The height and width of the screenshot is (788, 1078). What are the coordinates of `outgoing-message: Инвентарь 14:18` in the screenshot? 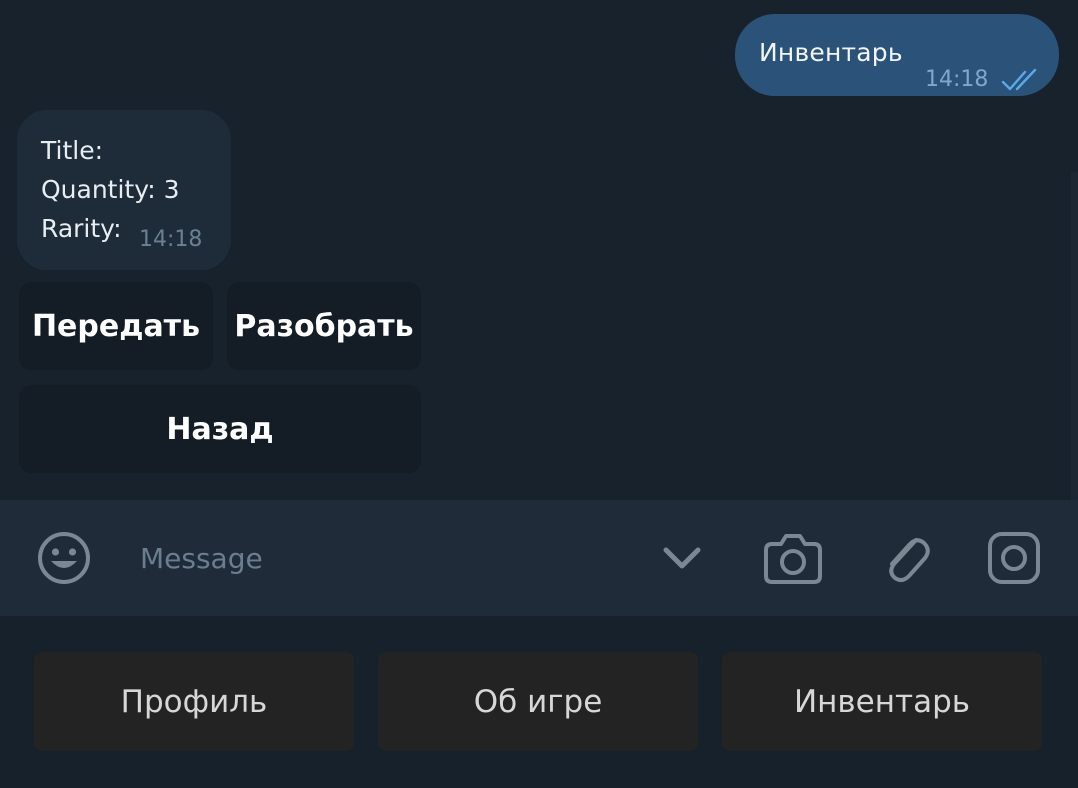 It's located at (897, 55).